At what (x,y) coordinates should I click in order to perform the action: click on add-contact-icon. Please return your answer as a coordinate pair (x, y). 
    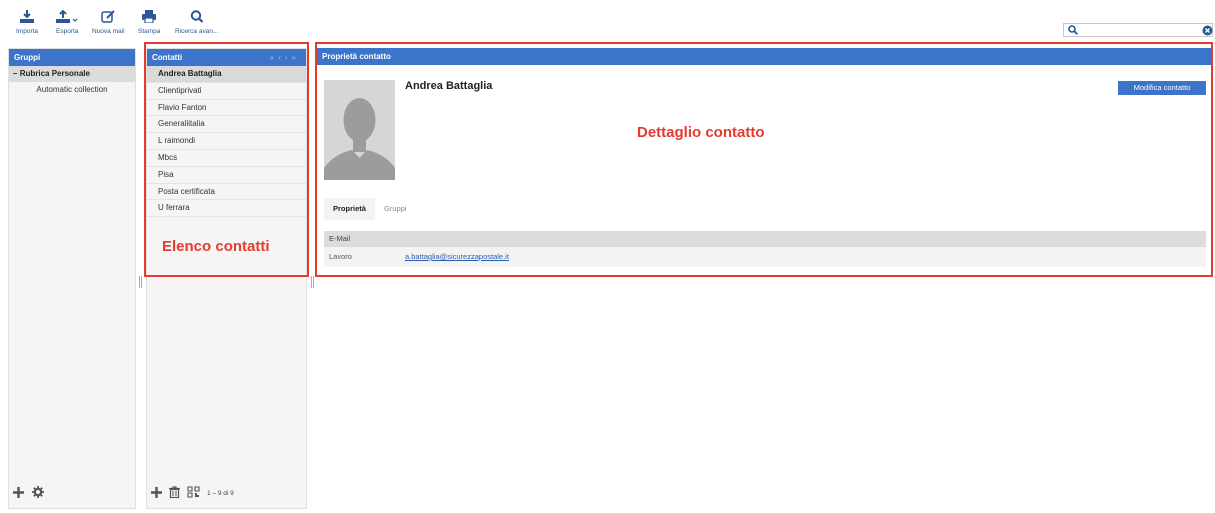
    Looking at the image, I should click on (156, 493).